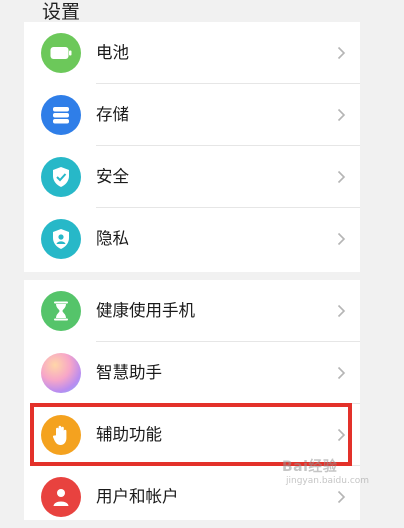 The width and height of the screenshot is (404, 528). What do you see at coordinates (192, 373) in the screenshot?
I see `settings-item-smart-assistant: 智慧助手` at bounding box center [192, 373].